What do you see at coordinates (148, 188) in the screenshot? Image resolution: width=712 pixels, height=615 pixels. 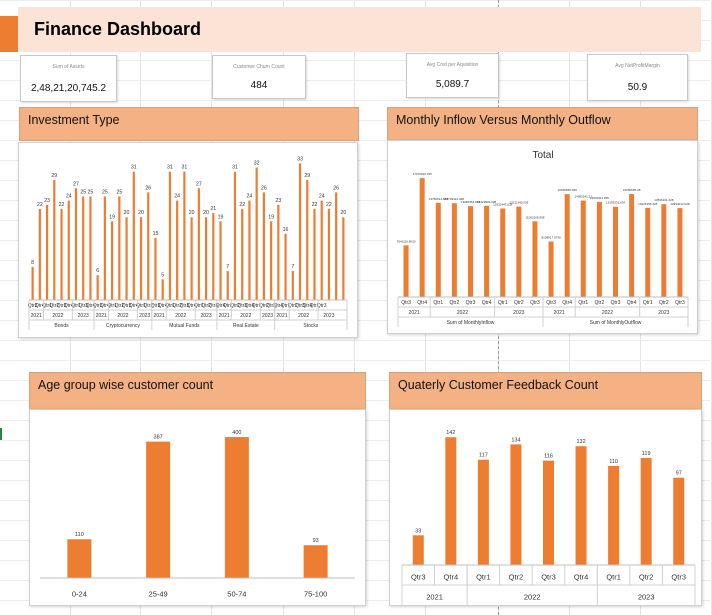 I see `data-label: 26` at bounding box center [148, 188].